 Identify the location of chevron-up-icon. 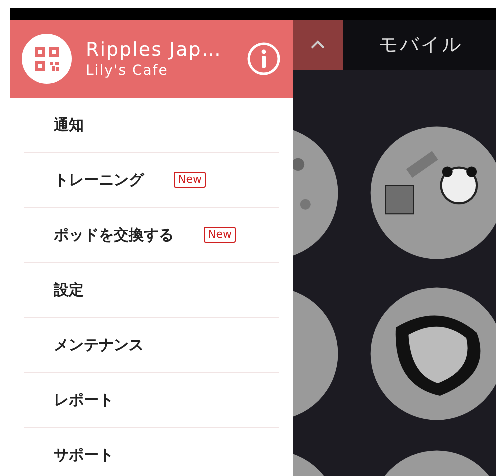
(318, 45).